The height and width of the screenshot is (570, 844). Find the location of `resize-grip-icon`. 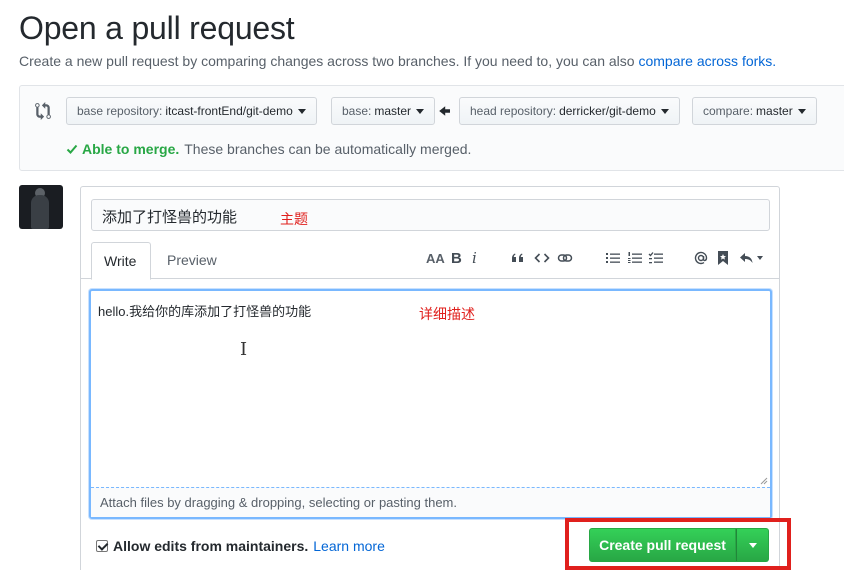

resize-grip-icon is located at coordinates (763, 480).